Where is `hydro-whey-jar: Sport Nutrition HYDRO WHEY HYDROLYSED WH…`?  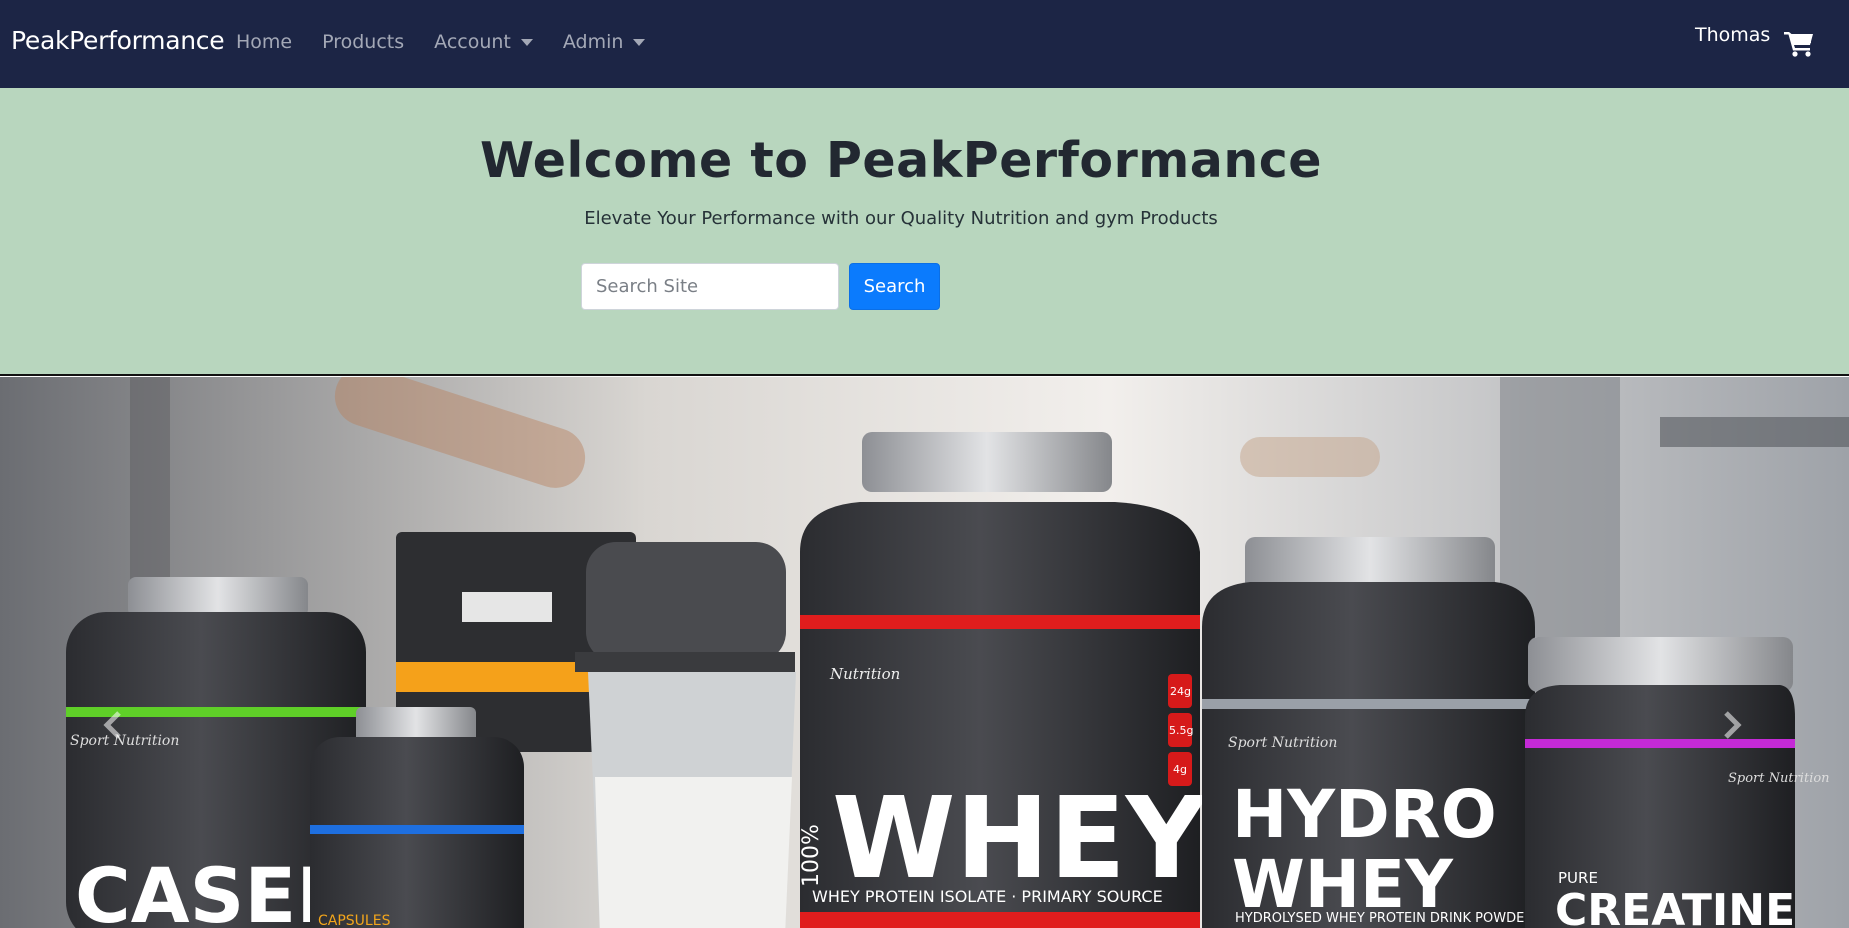 hydro-whey-jar: Sport Nutrition HYDRO WHEY HYDROLYSED WH… is located at coordinates (1368, 732).